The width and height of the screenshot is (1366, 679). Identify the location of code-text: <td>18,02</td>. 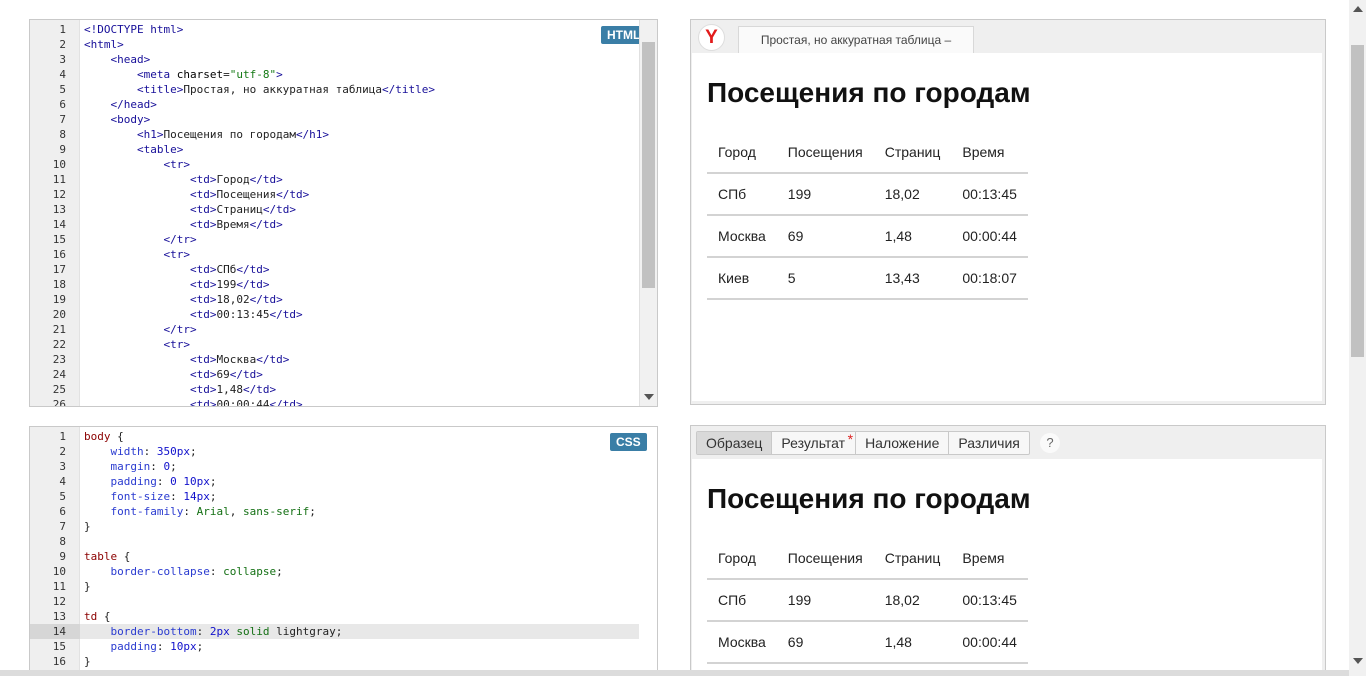
(183, 299).